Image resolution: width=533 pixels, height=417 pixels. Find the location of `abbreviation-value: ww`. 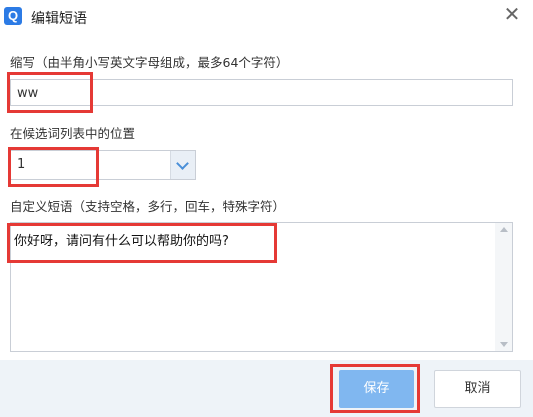

abbreviation-value: ww is located at coordinates (28, 93).